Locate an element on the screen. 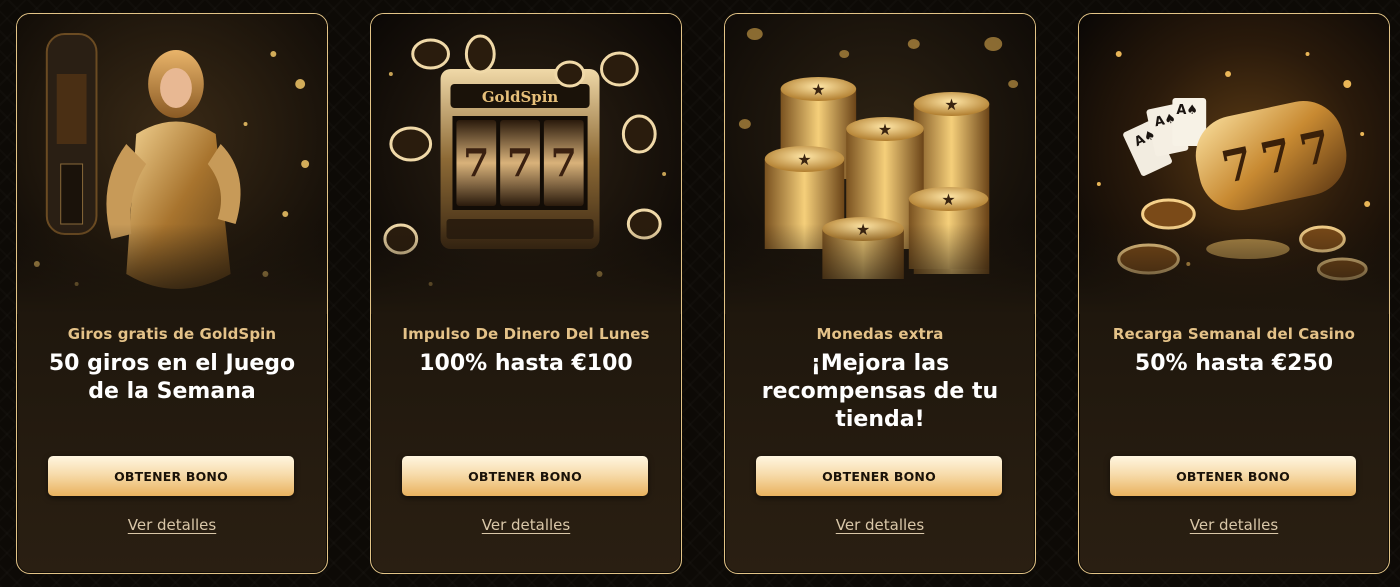 This screenshot has height=587, width=1400. coin-stacks-image: ★ ★ ★ ★ ★ ★ is located at coordinates (880, 164).